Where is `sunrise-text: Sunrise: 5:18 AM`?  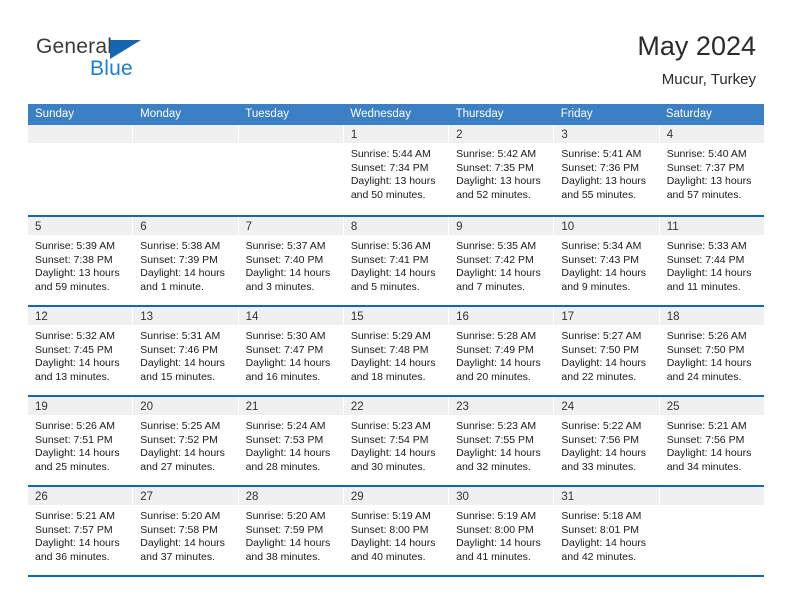
sunrise-text: Sunrise: 5:18 AM is located at coordinates (601, 516).